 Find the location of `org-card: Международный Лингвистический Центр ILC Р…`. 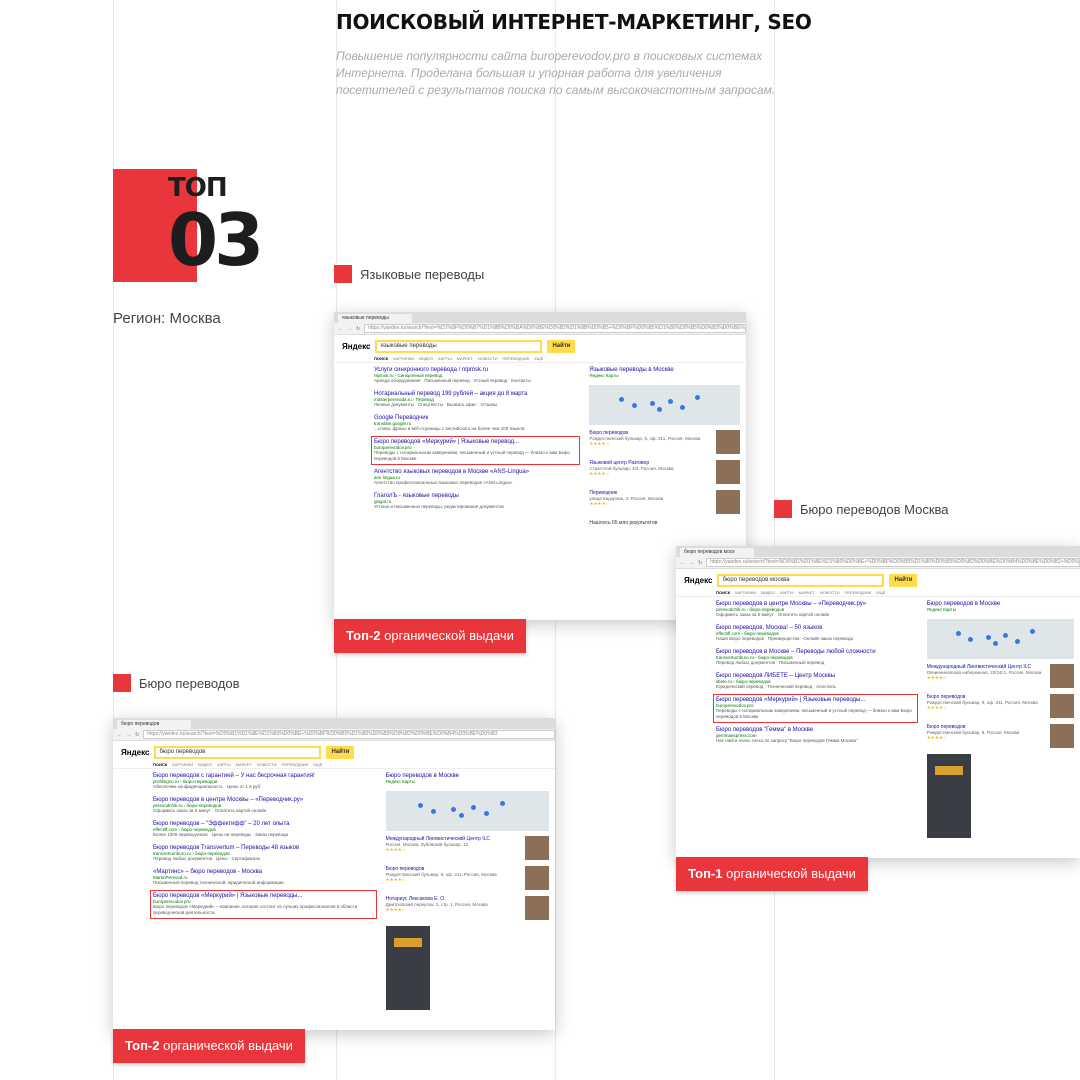

org-card: Международный Лингвистический Центр ILC Р… is located at coordinates (467, 848).